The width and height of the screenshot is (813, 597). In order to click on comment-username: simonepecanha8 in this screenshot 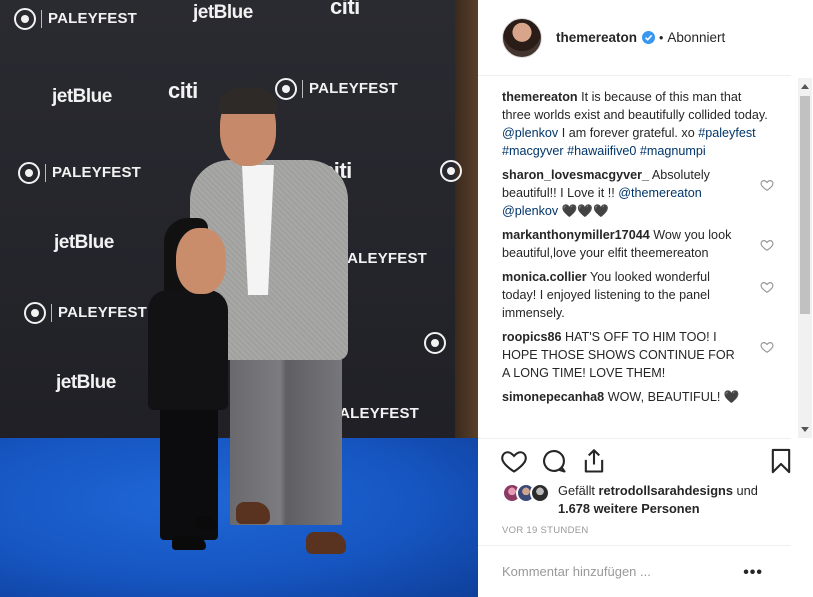, I will do `click(553, 397)`.